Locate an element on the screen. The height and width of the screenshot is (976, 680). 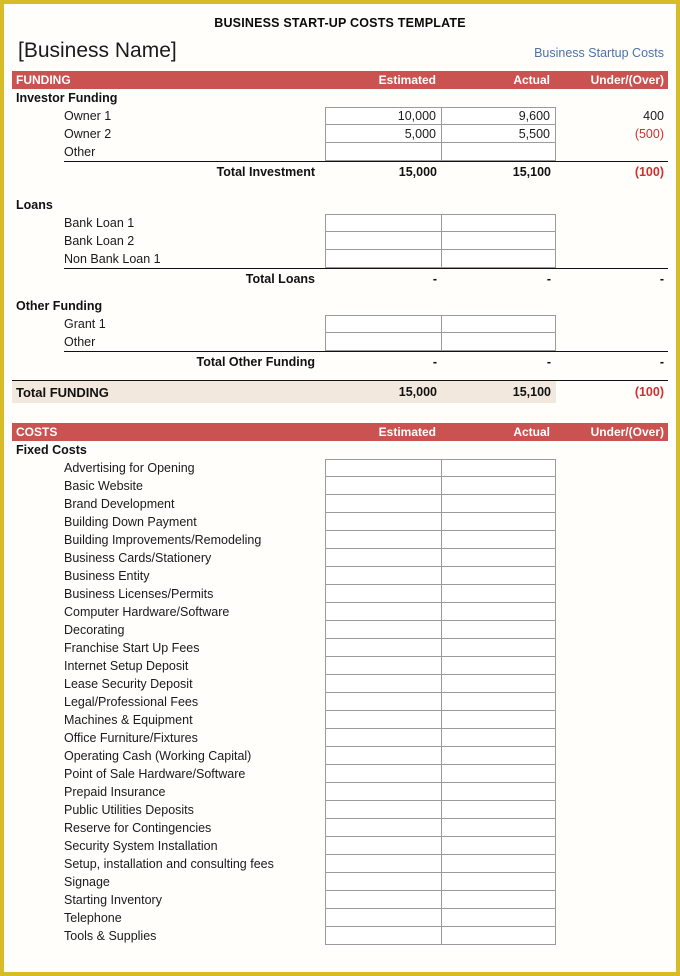
business-name-field: [Business Name] is located at coordinates (97, 50).